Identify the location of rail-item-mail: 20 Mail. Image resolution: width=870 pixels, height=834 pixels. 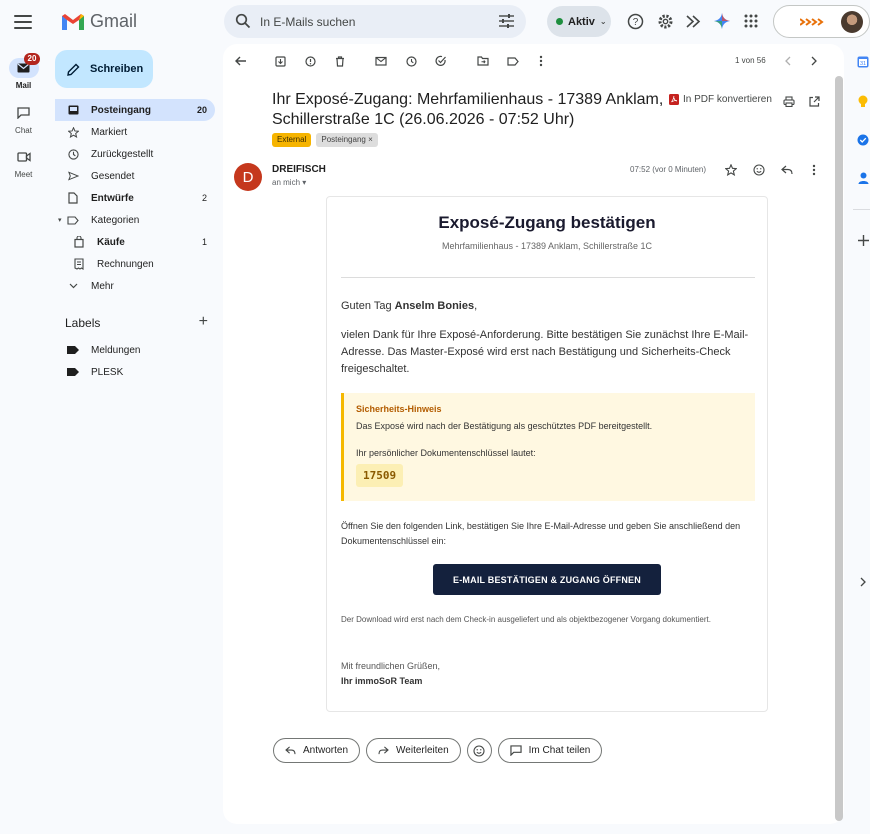
(23, 71).